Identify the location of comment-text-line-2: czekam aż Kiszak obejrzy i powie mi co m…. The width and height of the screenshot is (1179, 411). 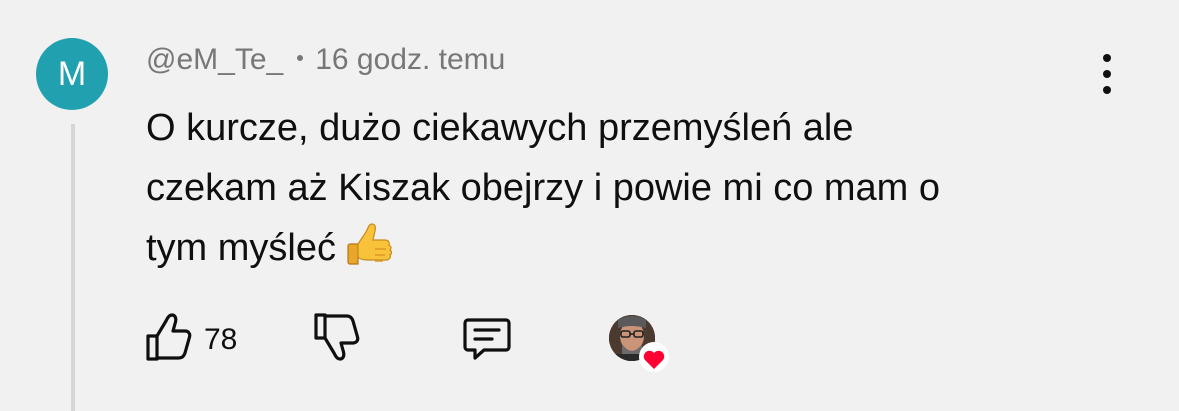
(543, 188).